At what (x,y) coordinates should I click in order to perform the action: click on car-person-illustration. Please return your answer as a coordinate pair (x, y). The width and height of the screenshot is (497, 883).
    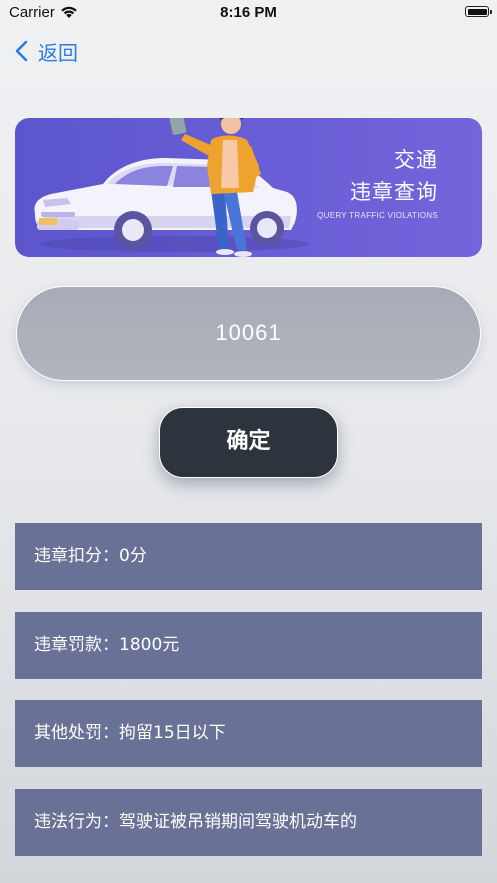
    Looking at the image, I should click on (172, 187).